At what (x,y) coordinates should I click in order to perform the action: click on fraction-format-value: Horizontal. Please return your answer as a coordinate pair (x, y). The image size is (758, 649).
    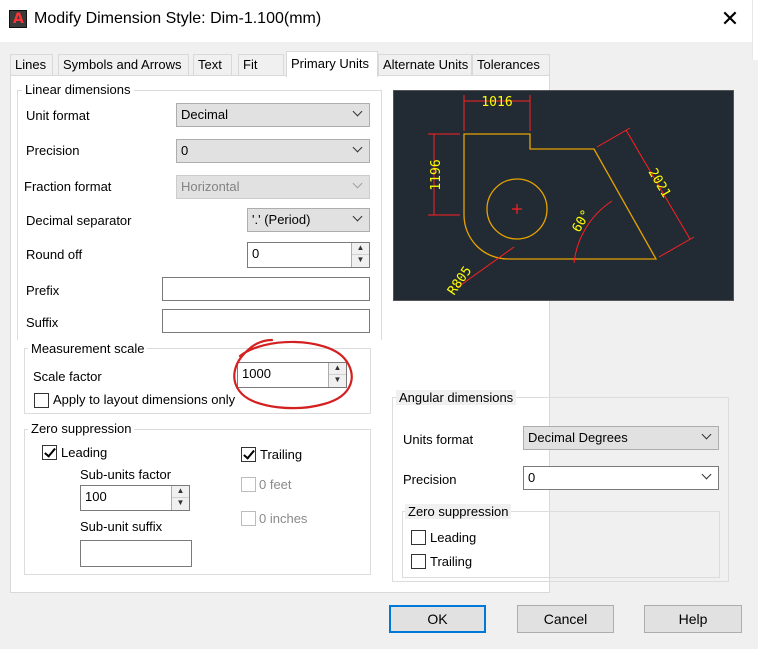
    Looking at the image, I should click on (210, 186).